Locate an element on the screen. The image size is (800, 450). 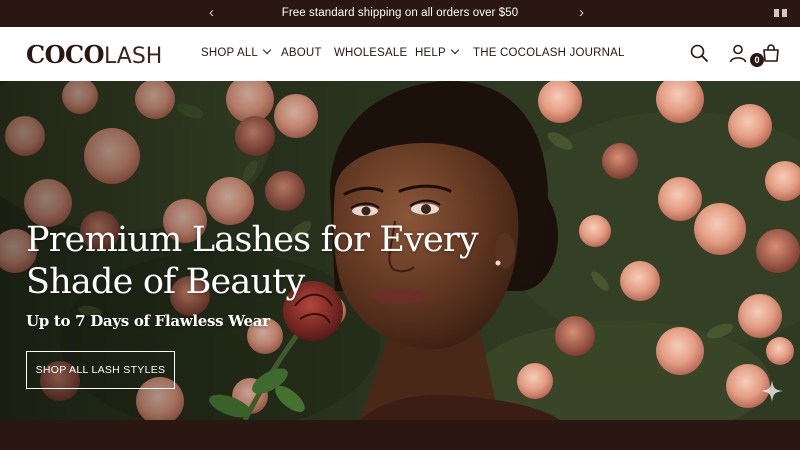
nav-label: ABOUT is located at coordinates (301, 53).